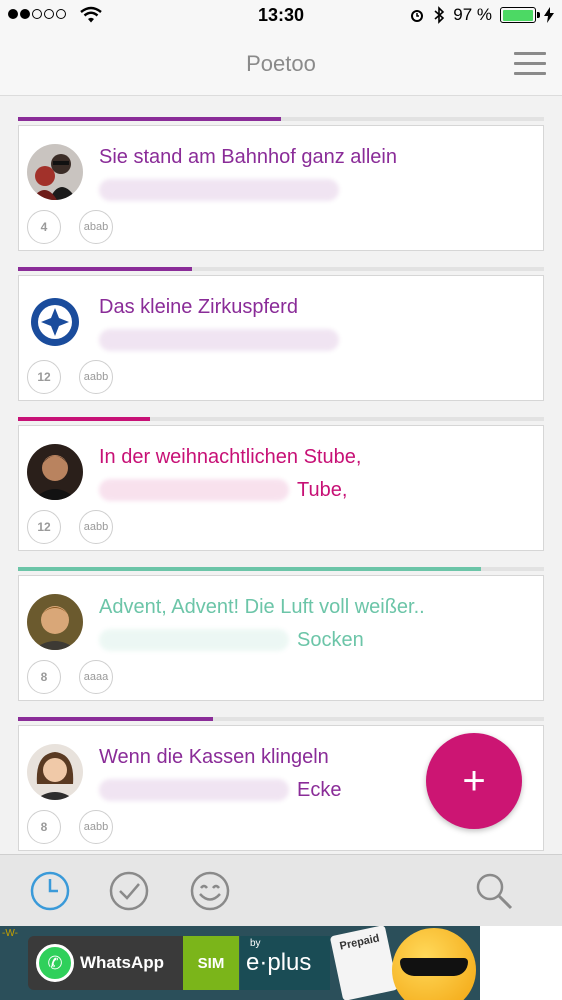 This screenshot has height=1000, width=562. What do you see at coordinates (96, 677) in the screenshot?
I see `rhyme-scheme-badge: aaaa` at bounding box center [96, 677].